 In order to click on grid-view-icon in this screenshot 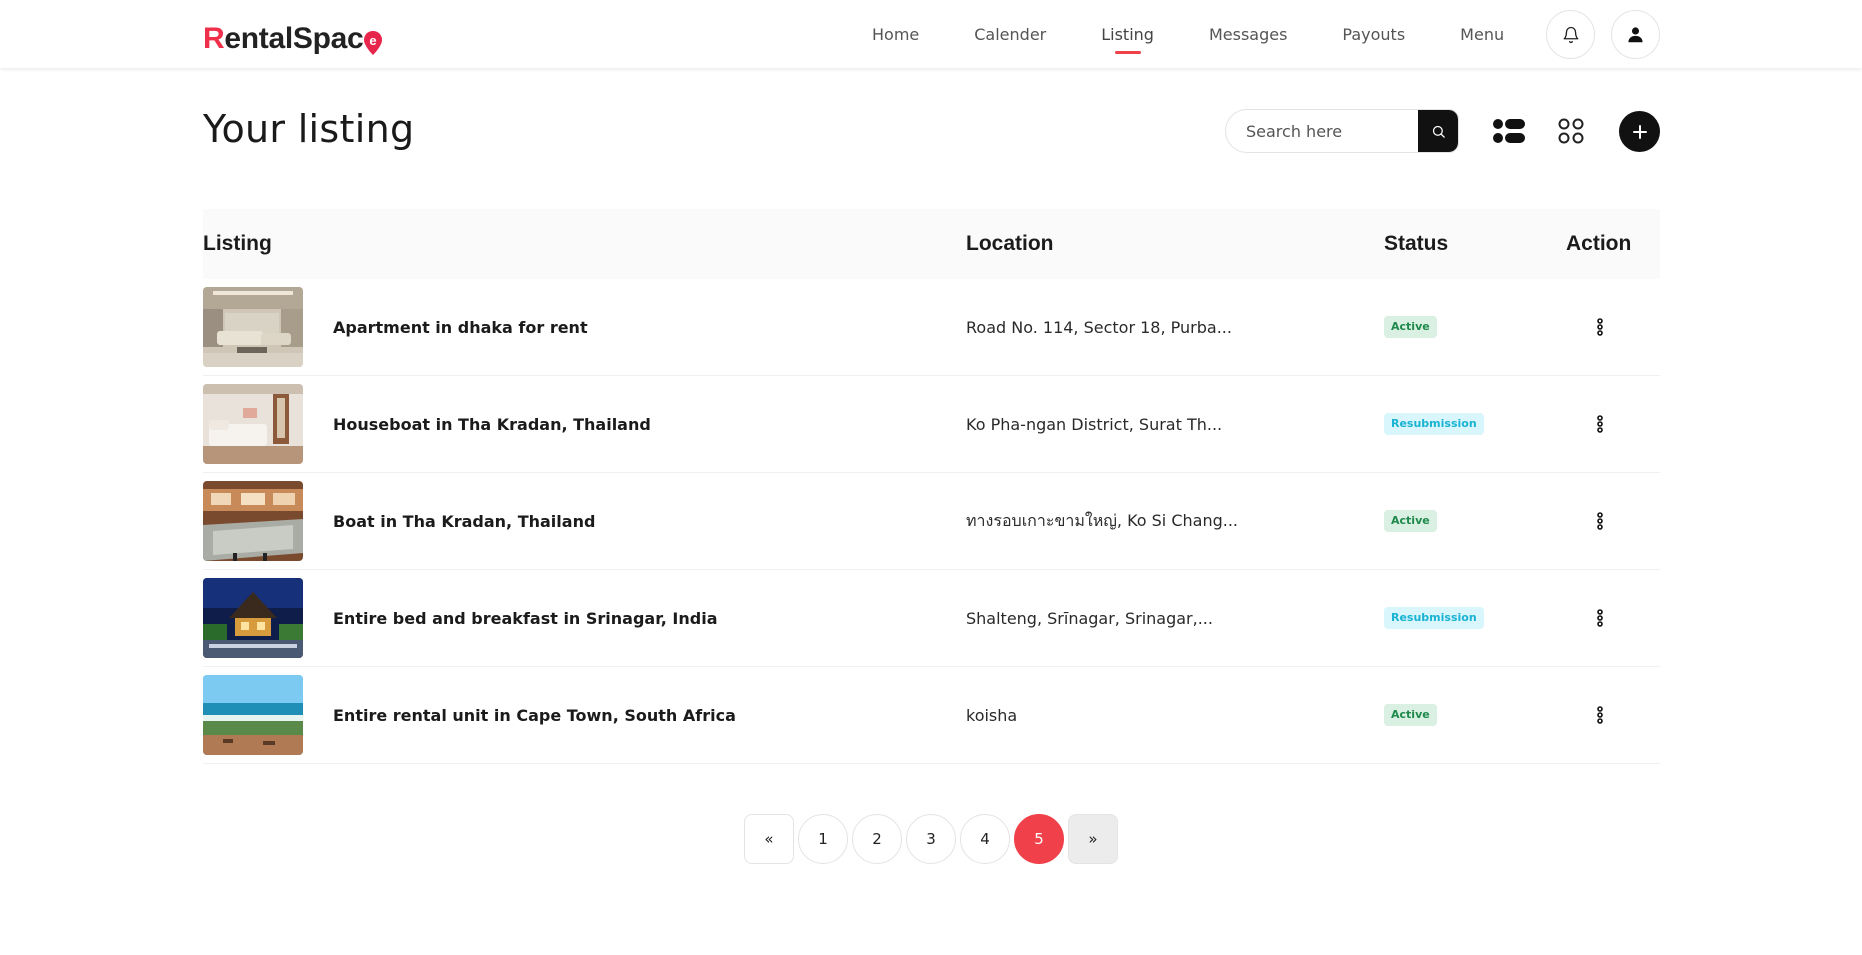, I will do `click(1571, 131)`.